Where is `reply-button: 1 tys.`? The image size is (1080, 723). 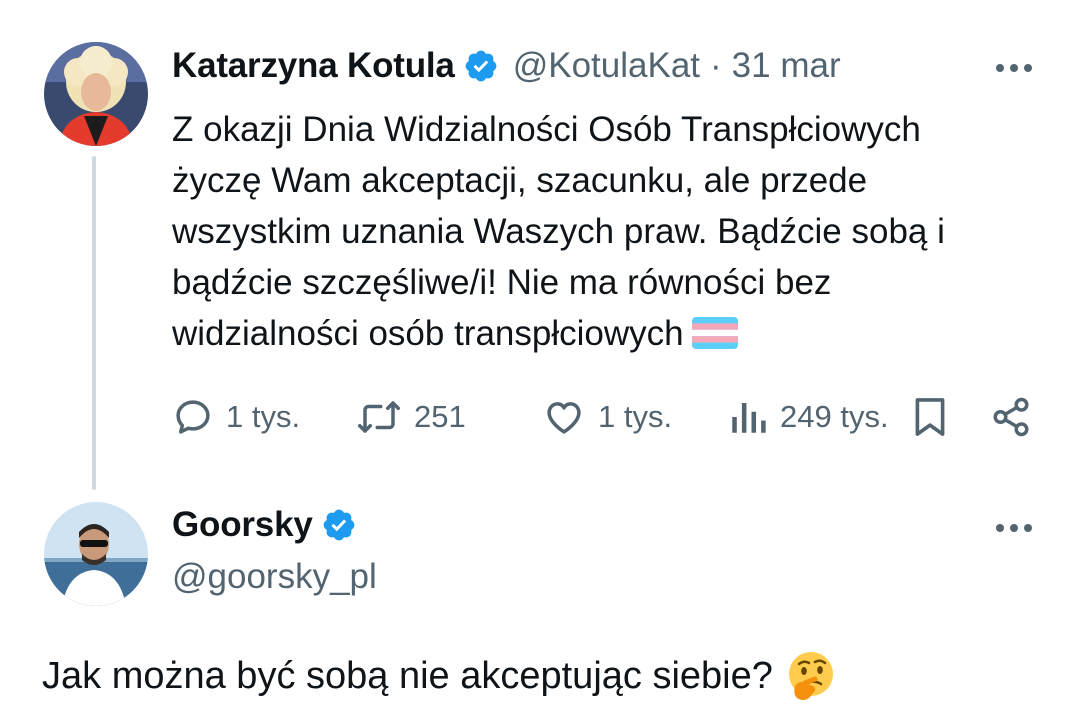 reply-button: 1 tys. is located at coordinates (236, 417).